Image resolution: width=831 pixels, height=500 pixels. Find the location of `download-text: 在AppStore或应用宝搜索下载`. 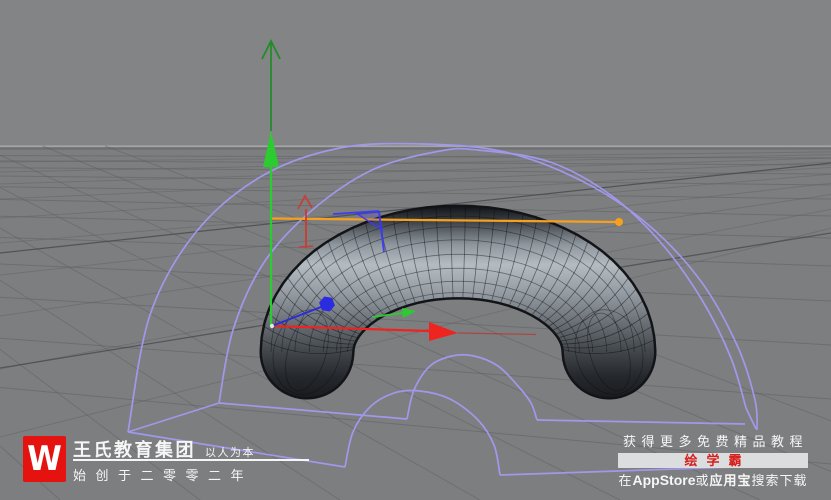

download-text: 在AppStore或应用宝搜索下载 is located at coordinates (713, 479).